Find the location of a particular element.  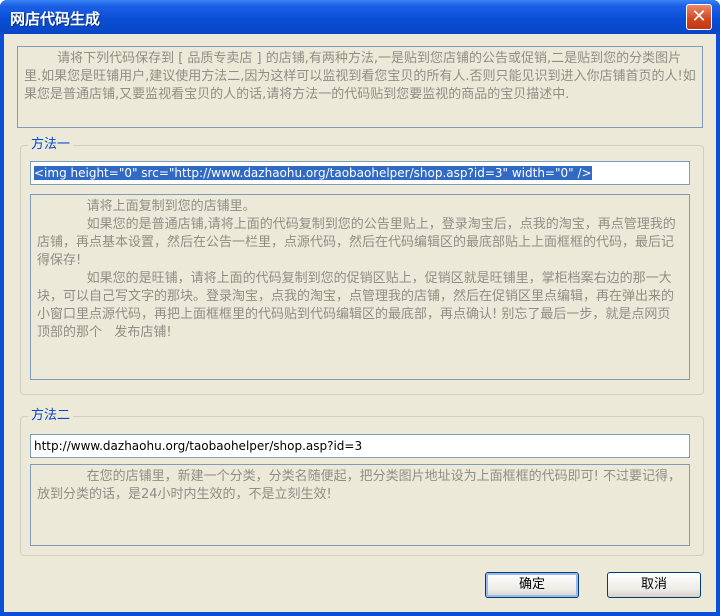

ok-button: 确定 is located at coordinates (532, 585).